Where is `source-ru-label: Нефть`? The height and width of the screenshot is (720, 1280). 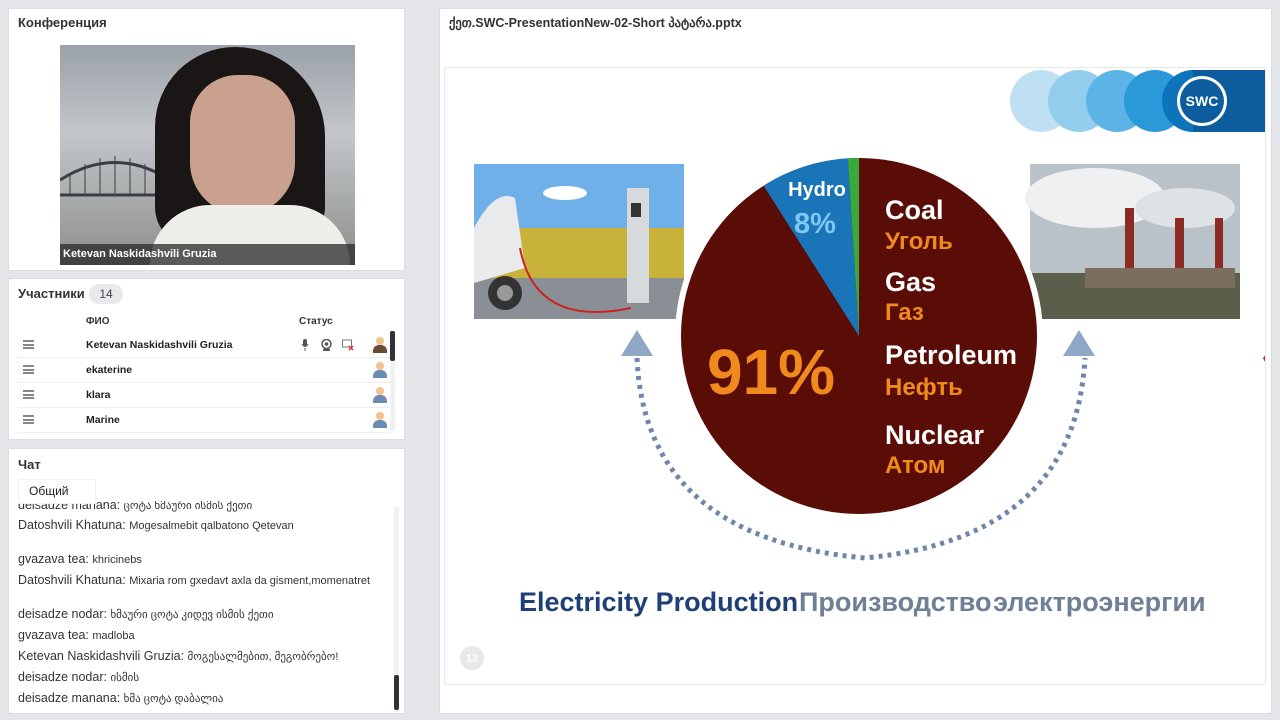 source-ru-label: Нефть is located at coordinates (924, 387).